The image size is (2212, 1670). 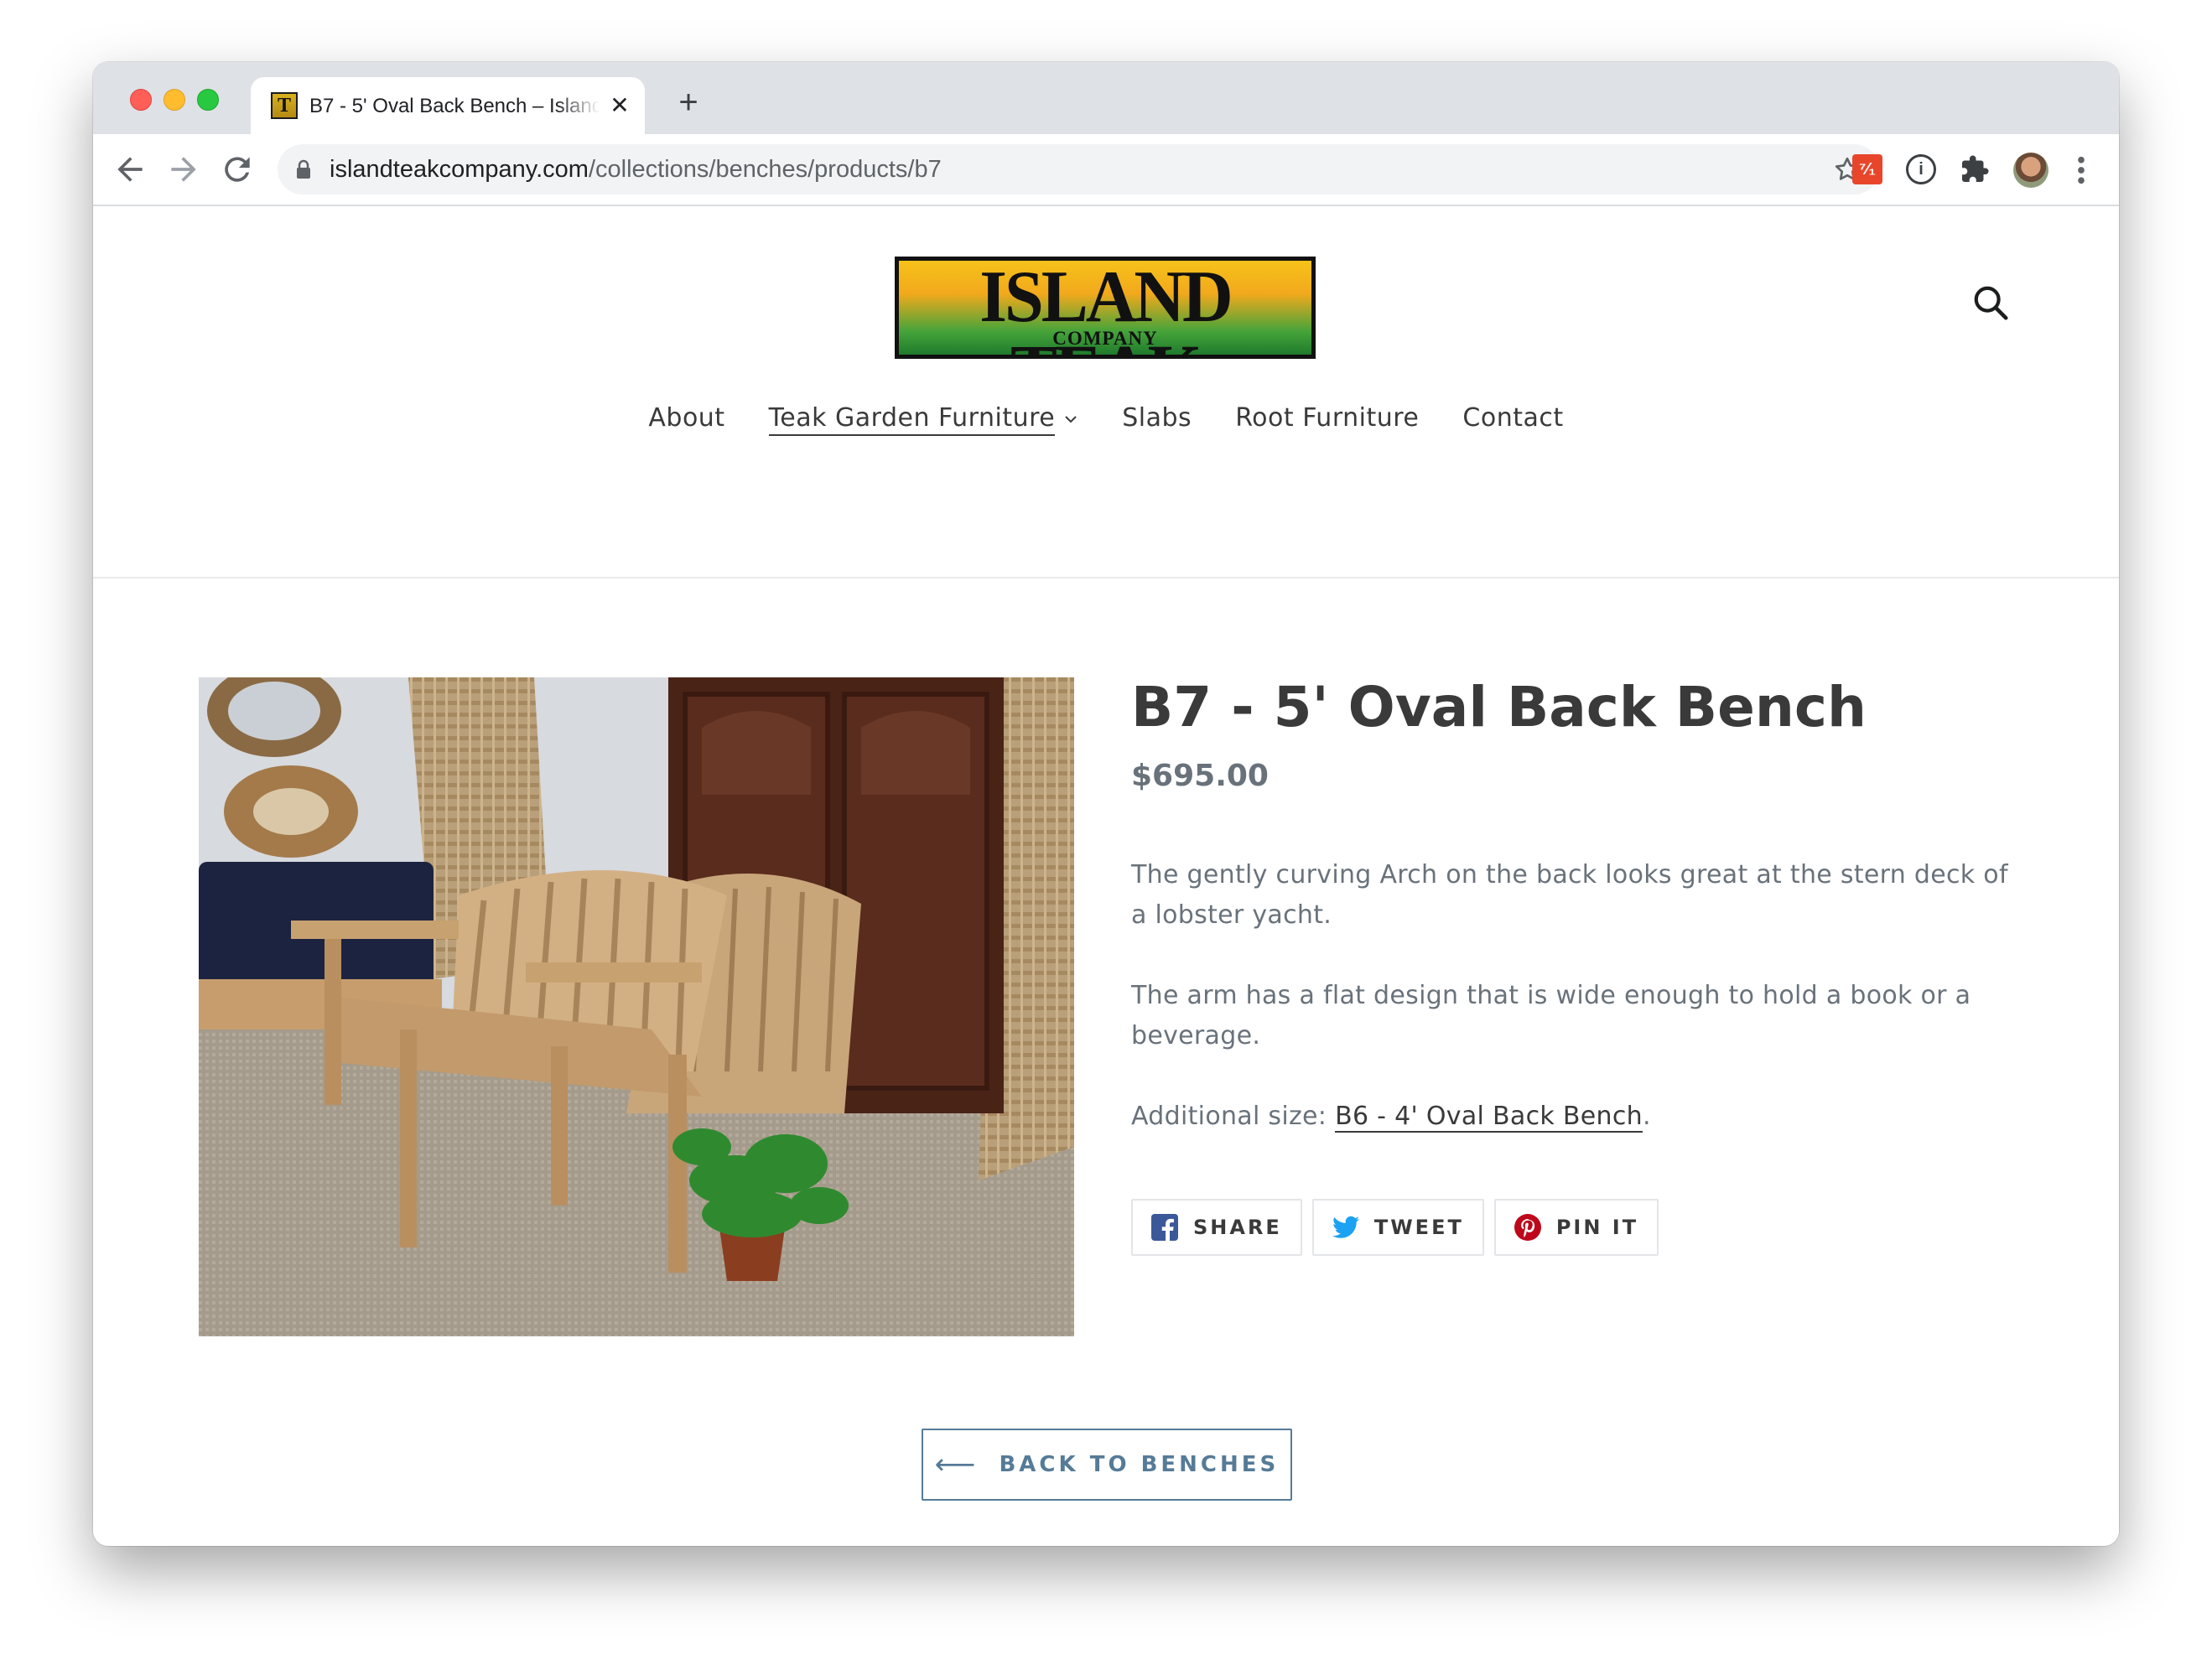 I want to click on left-arrow-icon: ⟵, so click(x=955, y=1464).